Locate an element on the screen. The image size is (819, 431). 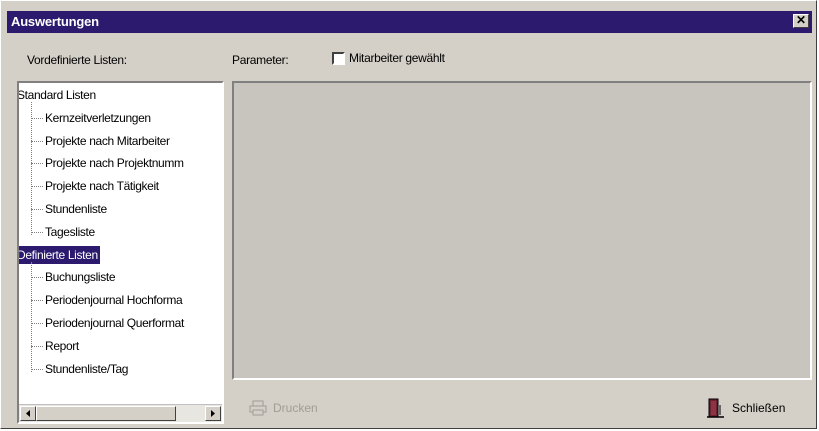
print-button: Drucken is located at coordinates (283, 408).